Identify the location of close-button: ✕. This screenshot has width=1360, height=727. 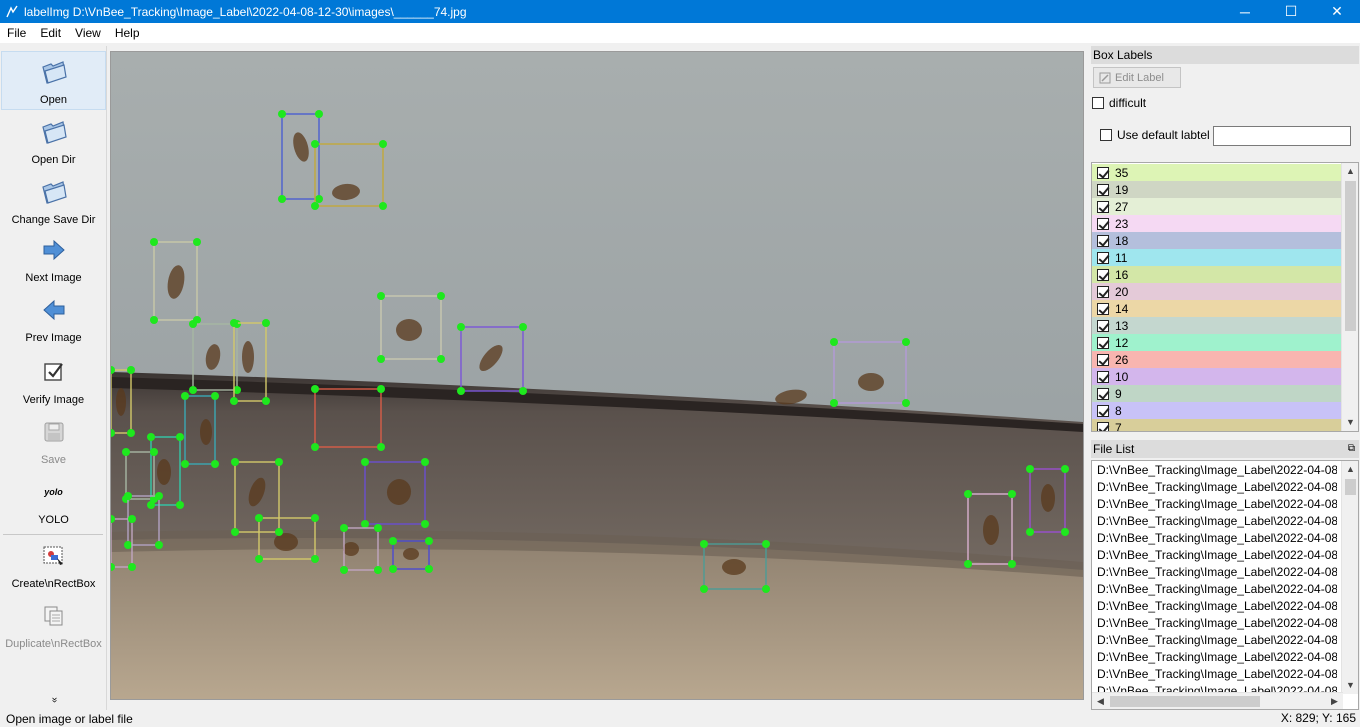
(1337, 11).